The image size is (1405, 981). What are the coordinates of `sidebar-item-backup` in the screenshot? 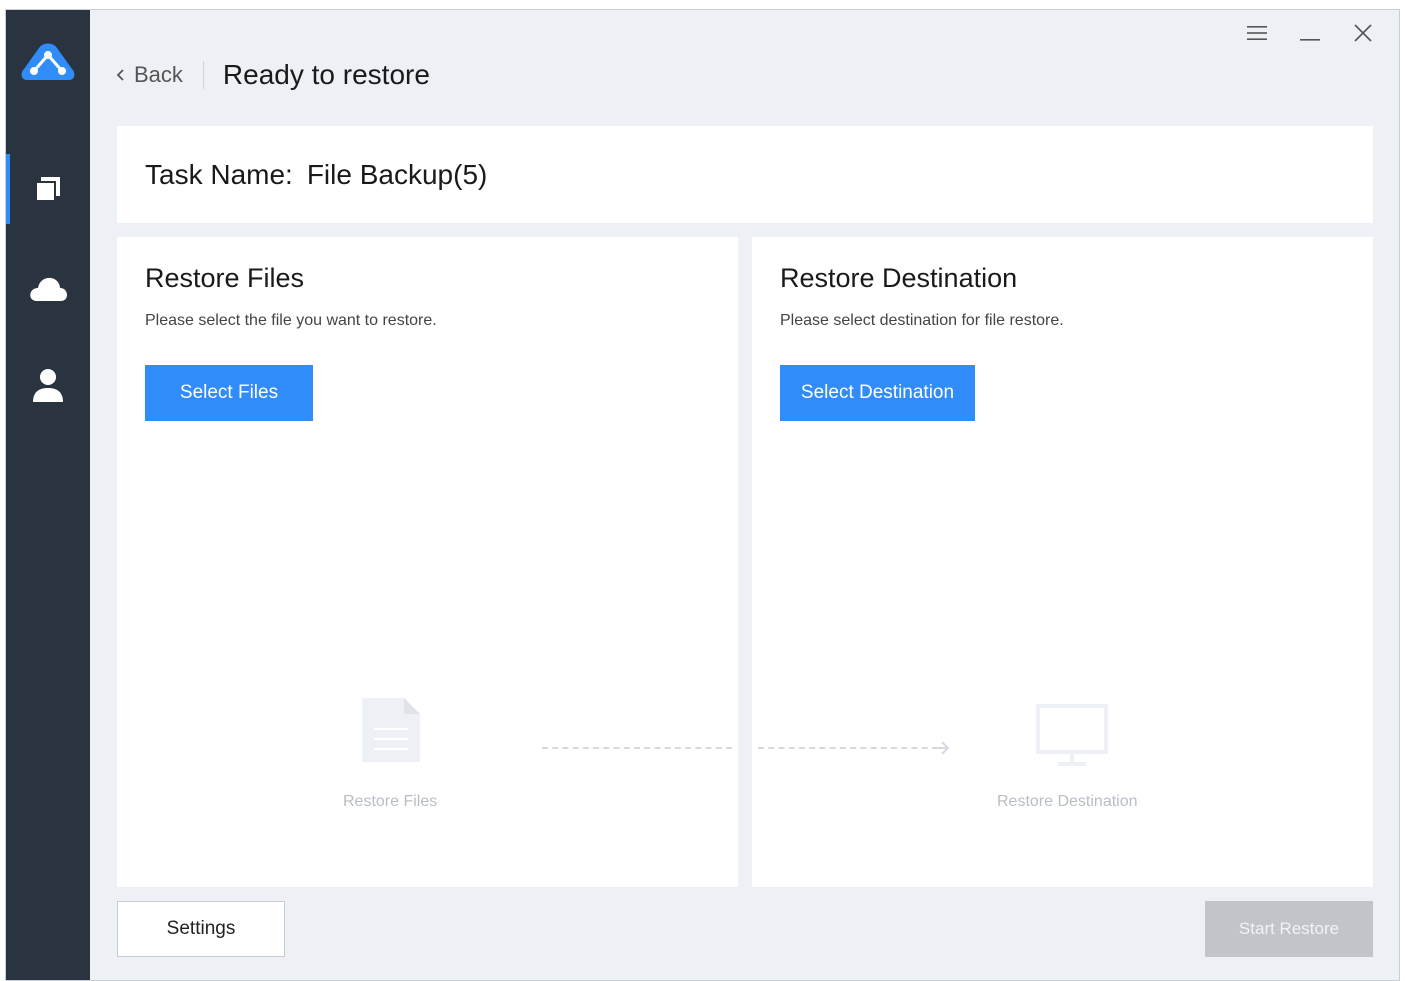 It's located at (48, 189).